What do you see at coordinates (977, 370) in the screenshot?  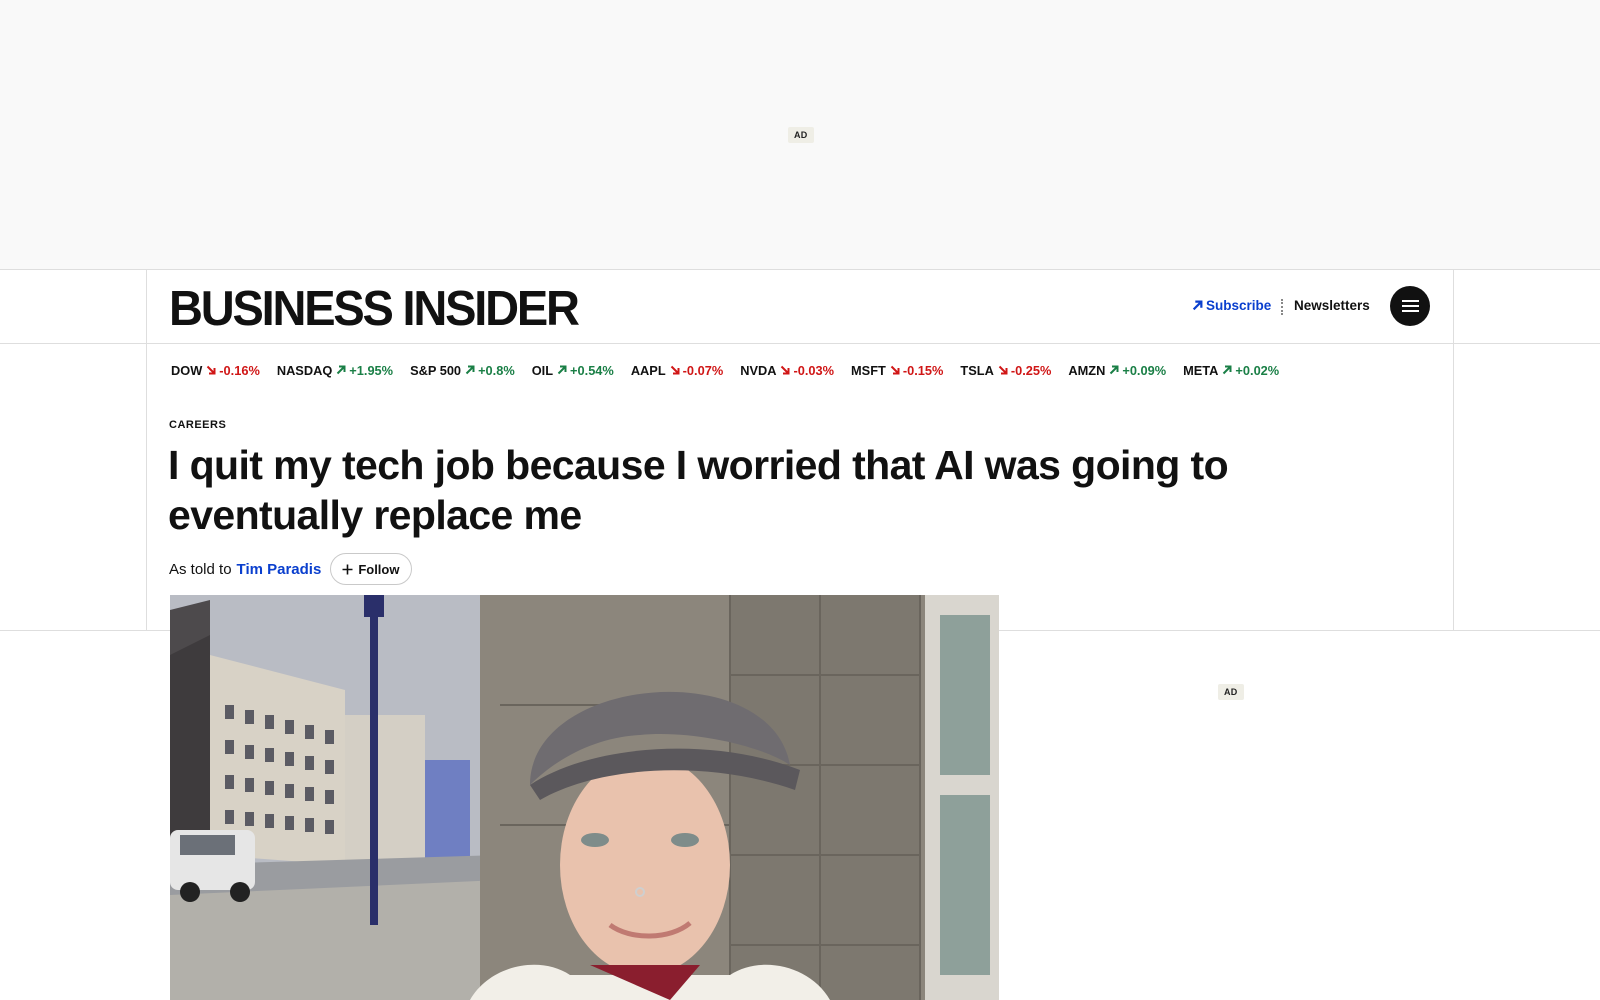 I see `ticker-symbol: TSLA` at bounding box center [977, 370].